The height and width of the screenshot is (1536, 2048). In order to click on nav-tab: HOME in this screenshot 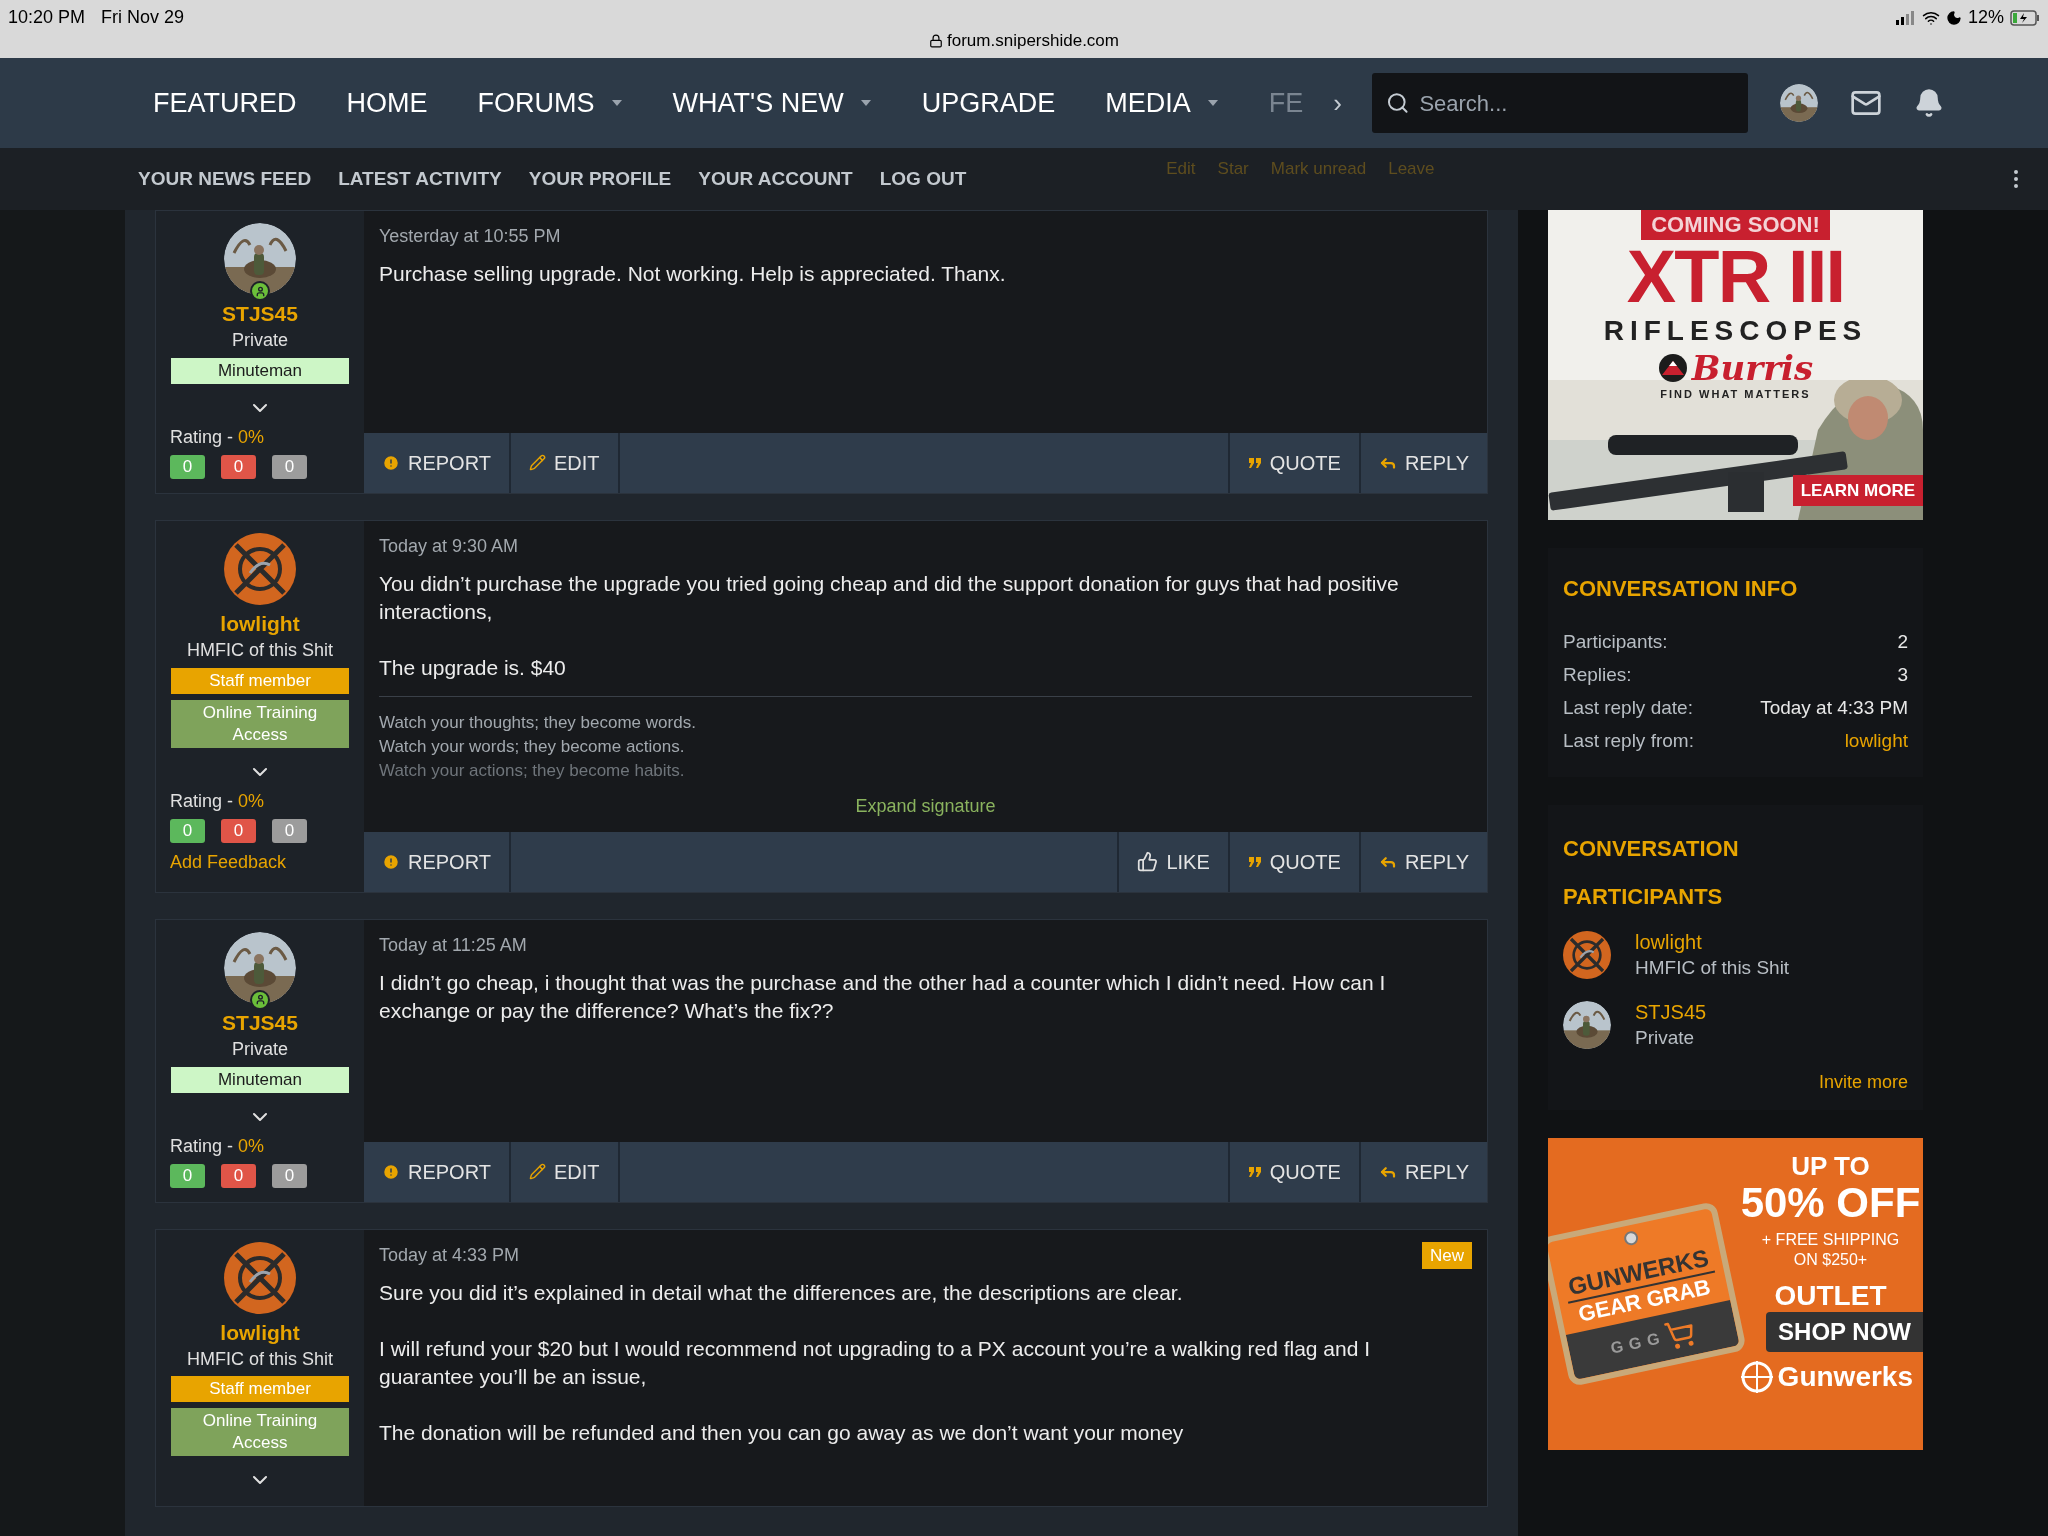, I will do `click(387, 103)`.